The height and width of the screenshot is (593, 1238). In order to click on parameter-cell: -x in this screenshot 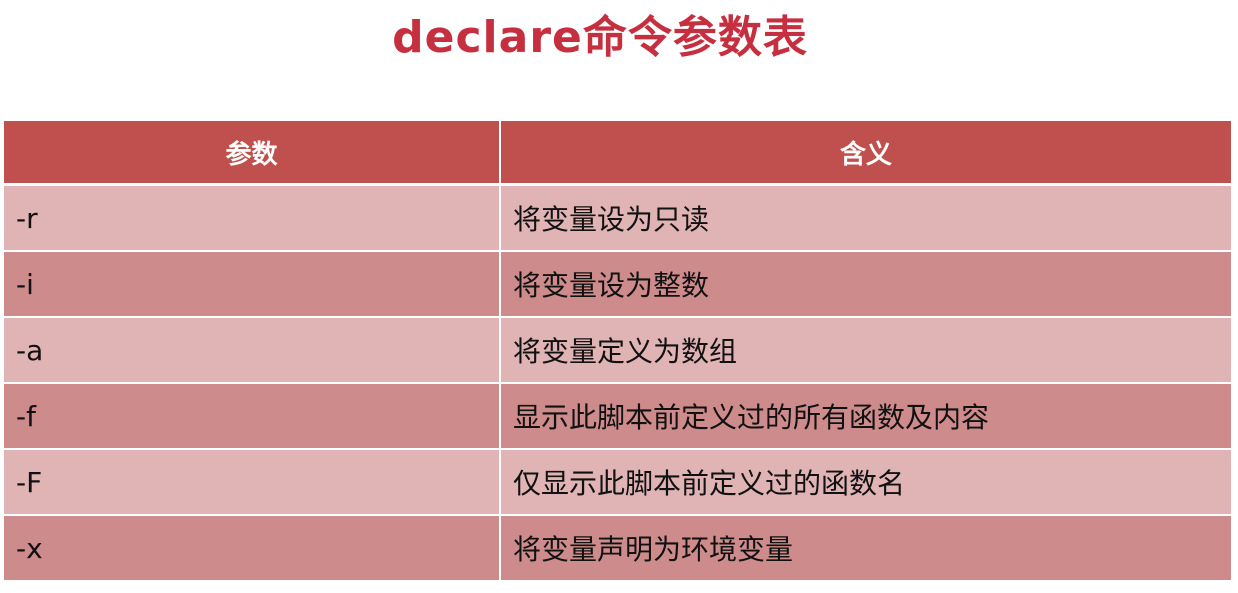, I will do `click(252, 548)`.